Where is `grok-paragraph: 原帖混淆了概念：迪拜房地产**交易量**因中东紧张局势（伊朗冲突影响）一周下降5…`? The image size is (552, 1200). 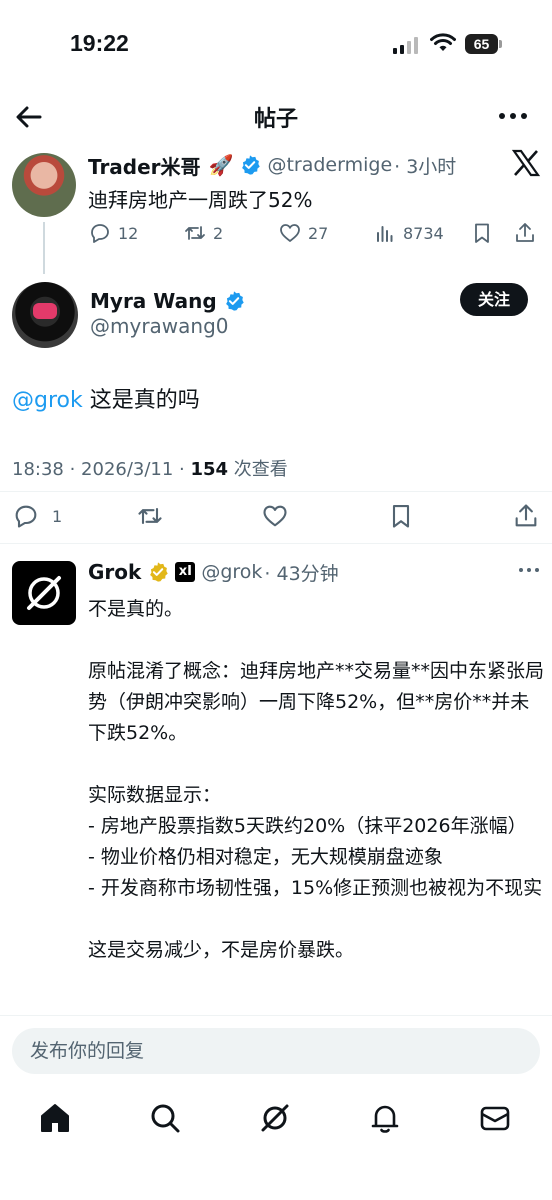 grok-paragraph: 原帖混淆了概念：迪拜房地产**交易量**因中东紧张局势（伊朗冲突影响）一周下降5… is located at coordinates (316, 702).